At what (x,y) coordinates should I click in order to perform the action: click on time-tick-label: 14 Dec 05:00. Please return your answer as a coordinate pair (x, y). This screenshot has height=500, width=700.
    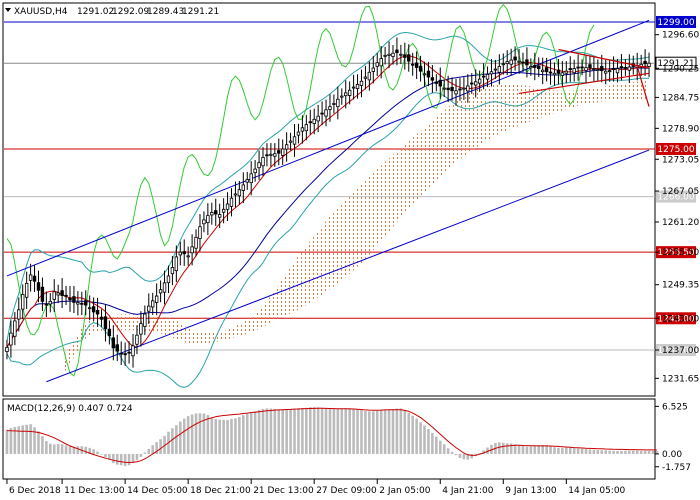
    Looking at the image, I should click on (157, 491).